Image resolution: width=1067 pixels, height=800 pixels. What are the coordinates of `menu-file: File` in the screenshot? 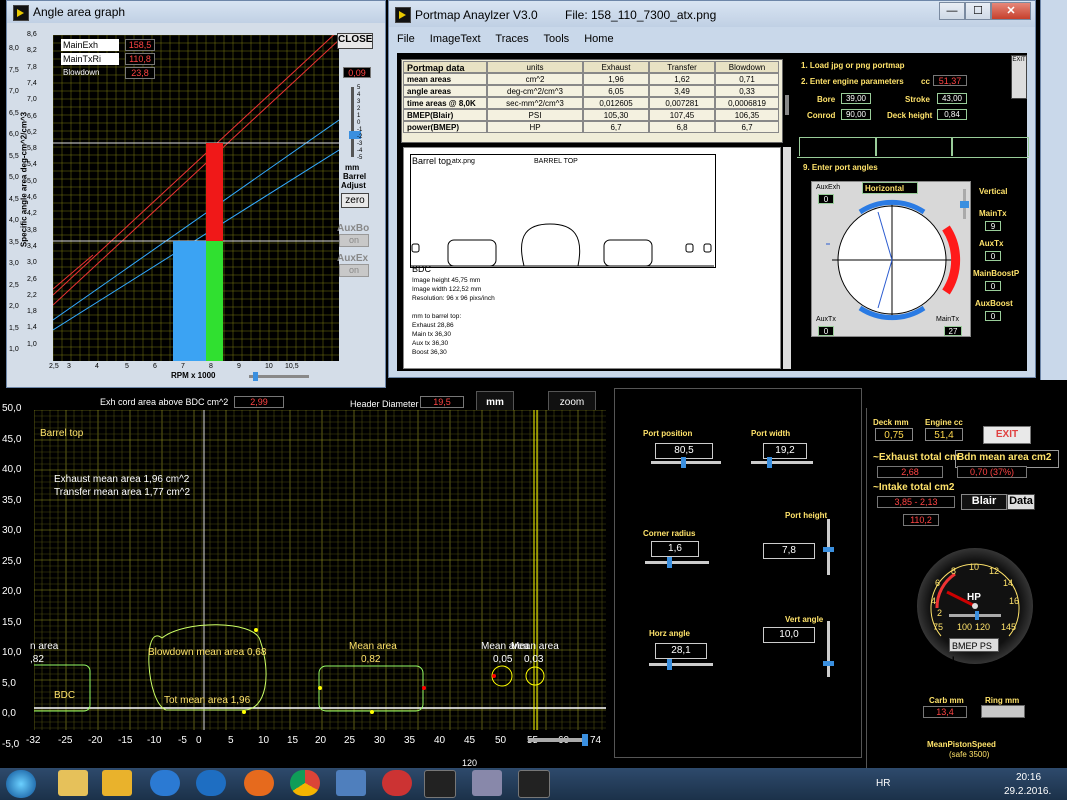 It's located at (406, 39).